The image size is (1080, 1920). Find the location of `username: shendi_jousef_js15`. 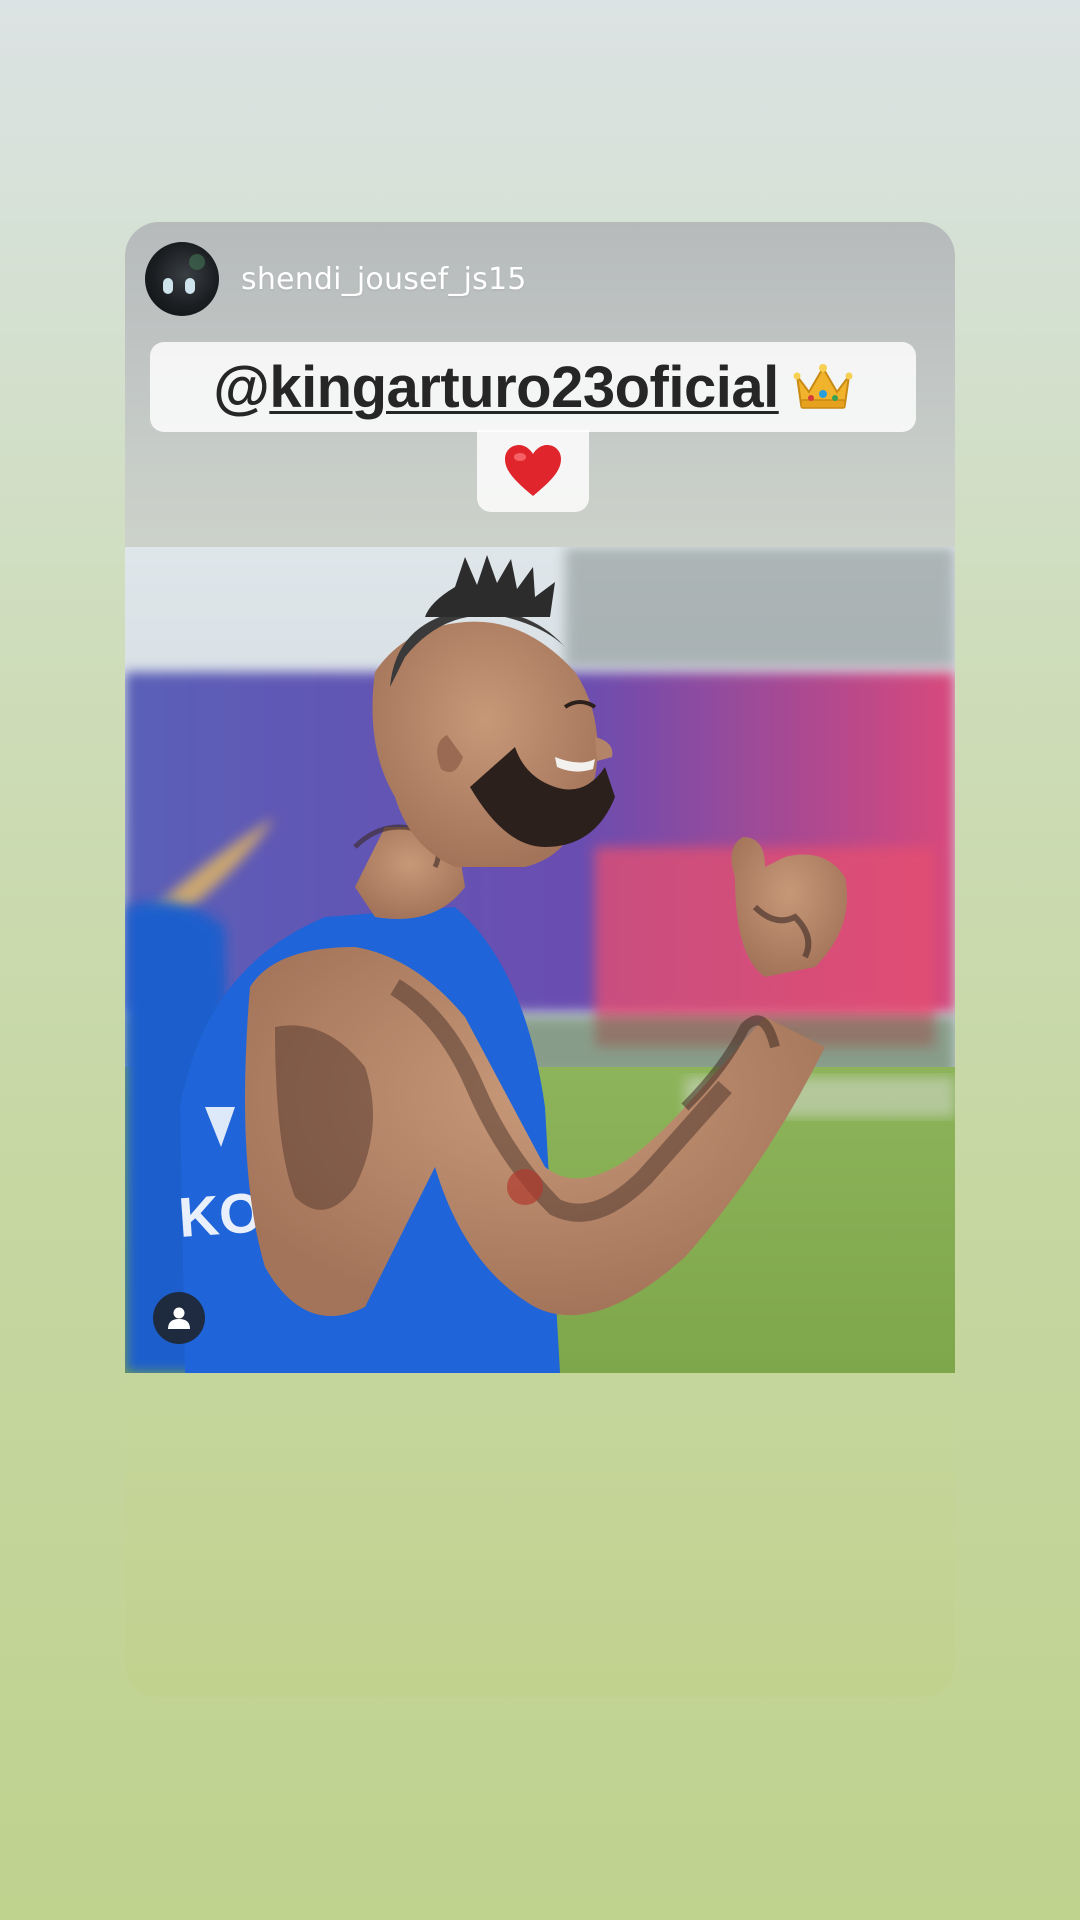

username: shendi_jousef_js15 is located at coordinates (384, 279).